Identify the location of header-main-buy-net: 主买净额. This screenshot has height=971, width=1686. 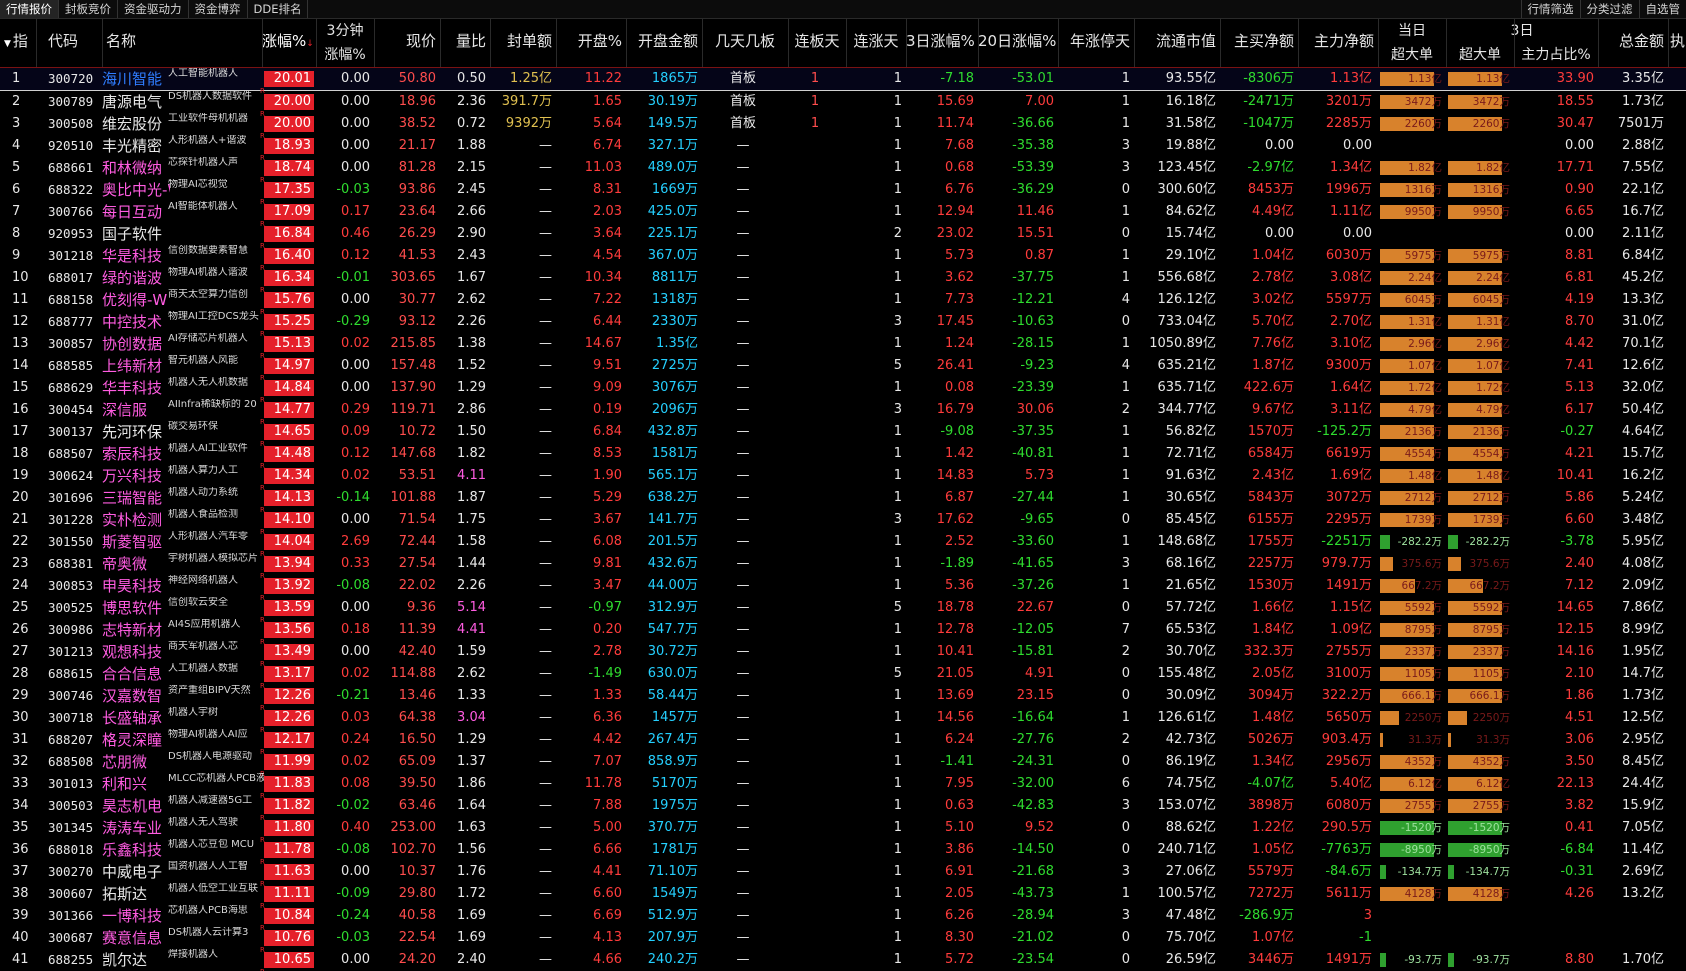
(1259, 41).